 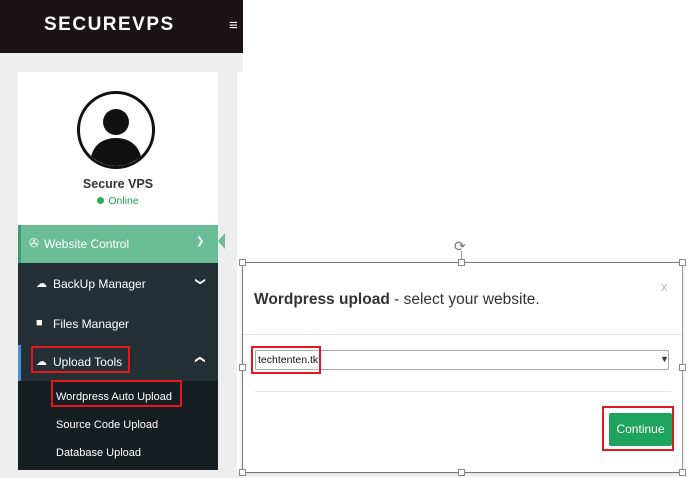 I want to click on user-silhouette-icon, so click(x=116, y=137).